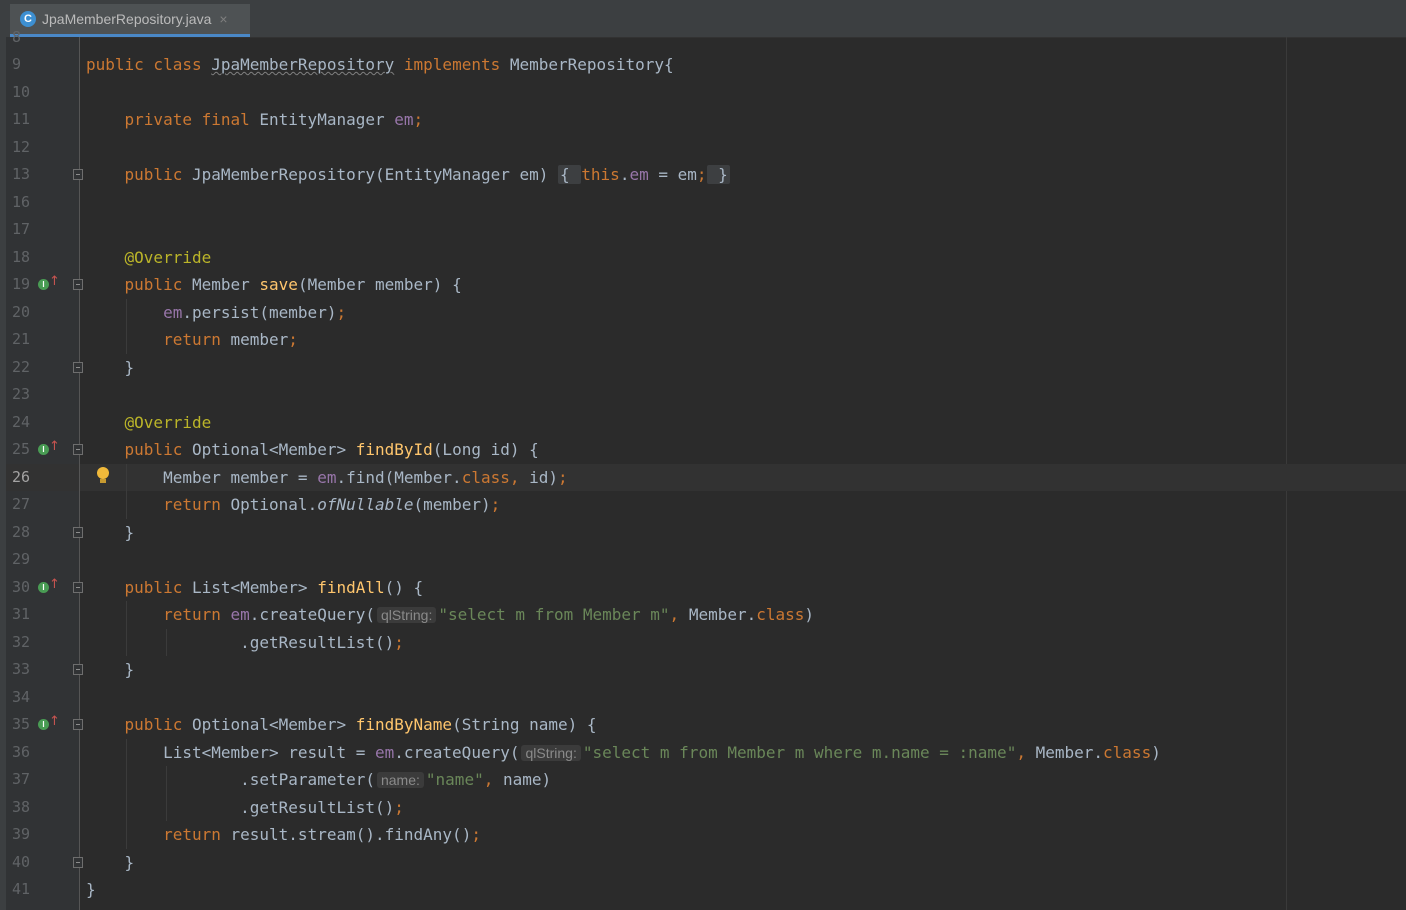 Image resolution: width=1406 pixels, height=910 pixels. Describe the element at coordinates (527, 779) in the screenshot. I see `code-token: name)` at that location.